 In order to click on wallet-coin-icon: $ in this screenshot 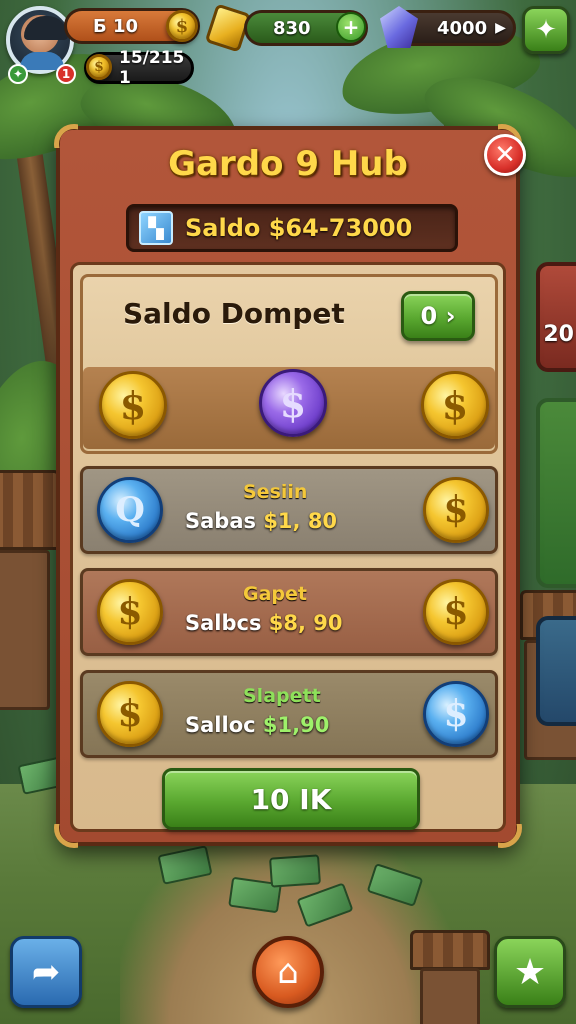, I will do `click(99, 67)`.